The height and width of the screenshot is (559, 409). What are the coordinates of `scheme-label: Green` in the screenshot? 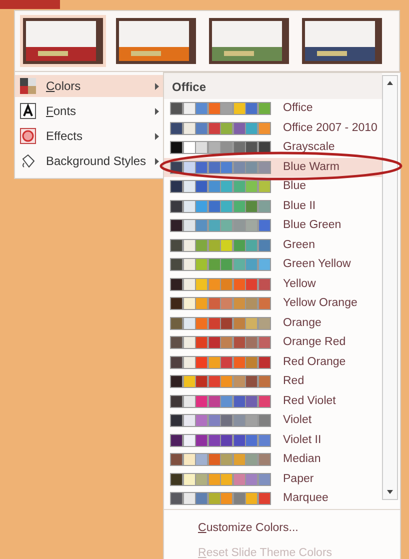 It's located at (299, 245).